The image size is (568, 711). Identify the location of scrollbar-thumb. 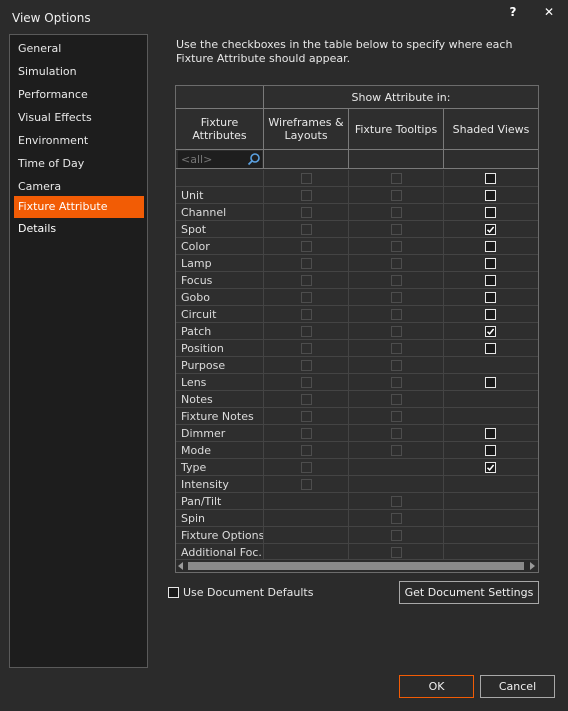
(356, 566).